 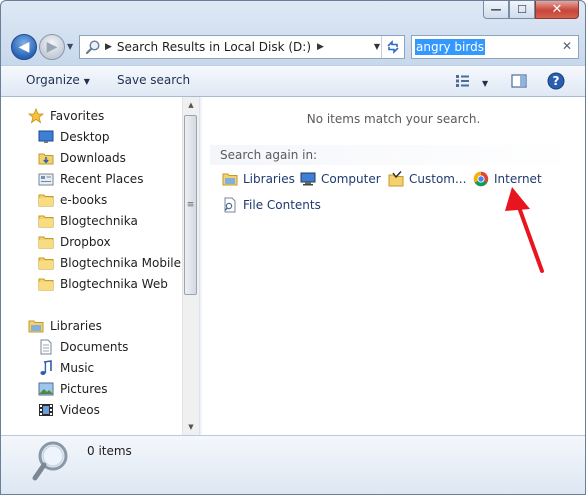 What do you see at coordinates (114, 284) in the screenshot?
I see `nav-item-label: Blogtechnika Web` at bounding box center [114, 284].